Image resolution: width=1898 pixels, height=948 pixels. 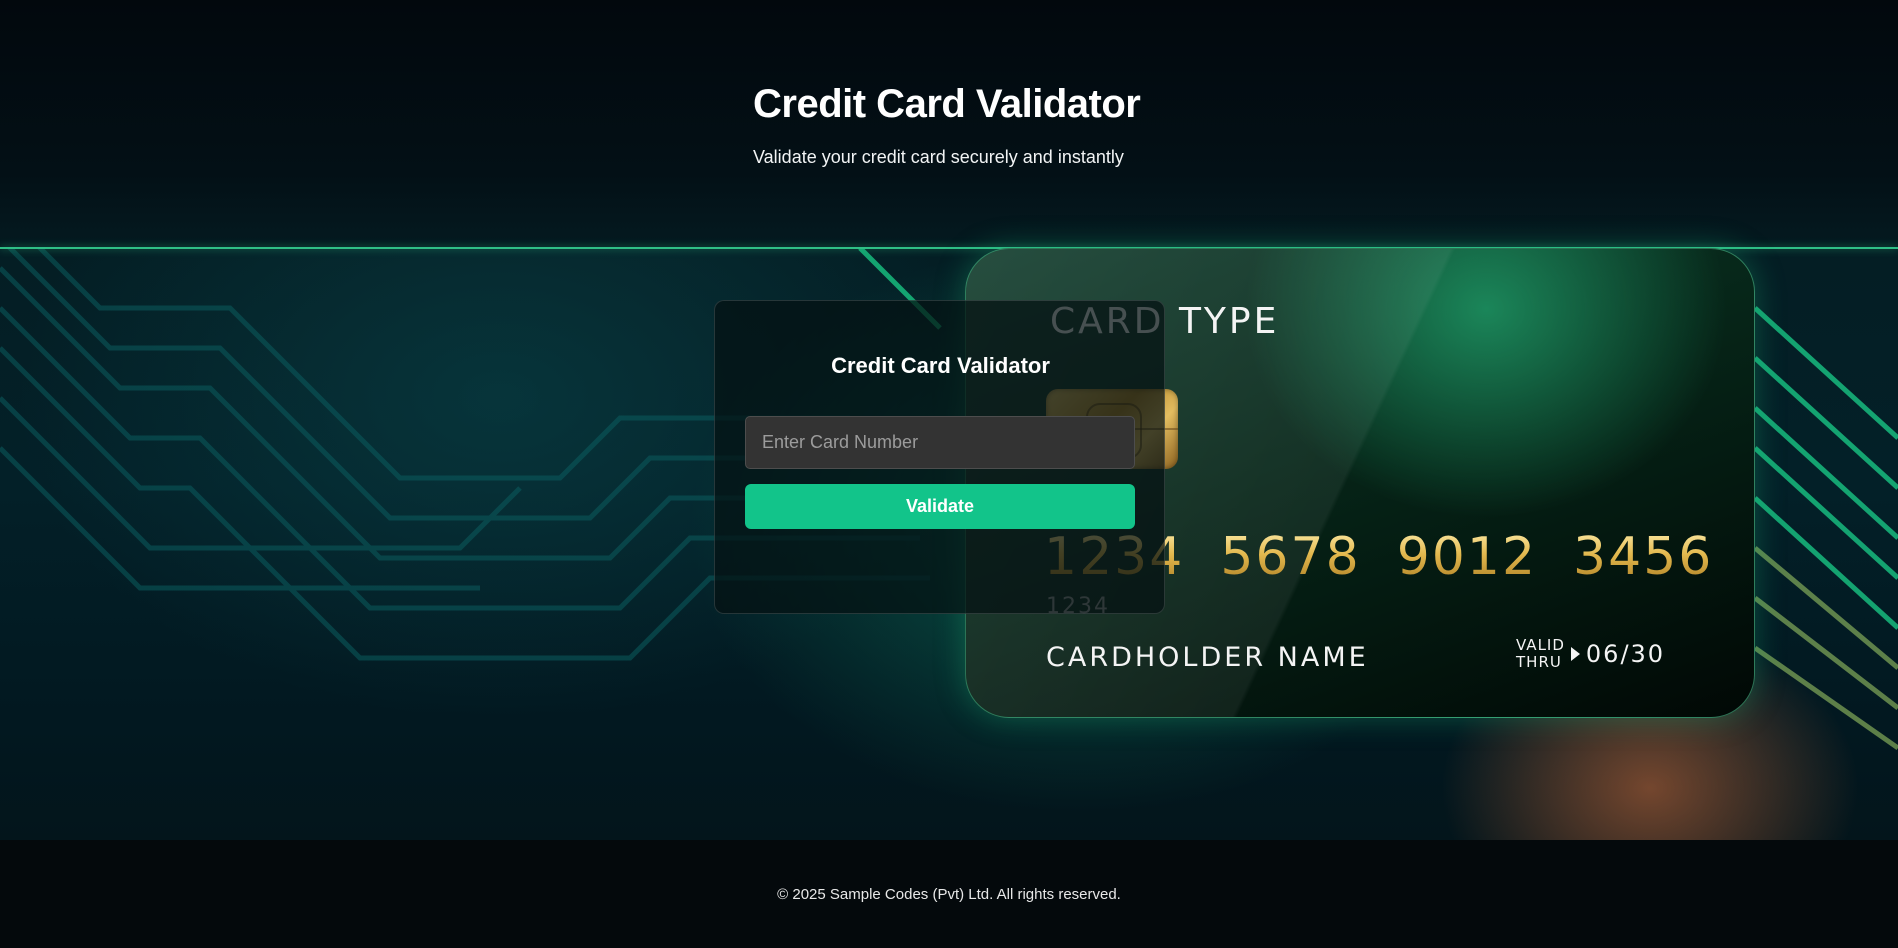 I want to click on expiry-date: 06/30, so click(x=1625, y=654).